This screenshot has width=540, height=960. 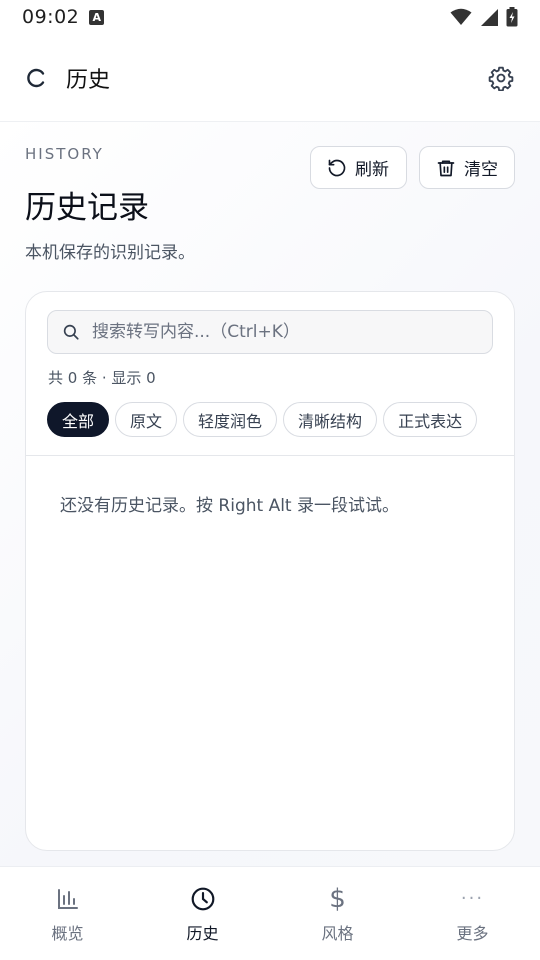 What do you see at coordinates (67, 899) in the screenshot?
I see `bar-chart-icon` at bounding box center [67, 899].